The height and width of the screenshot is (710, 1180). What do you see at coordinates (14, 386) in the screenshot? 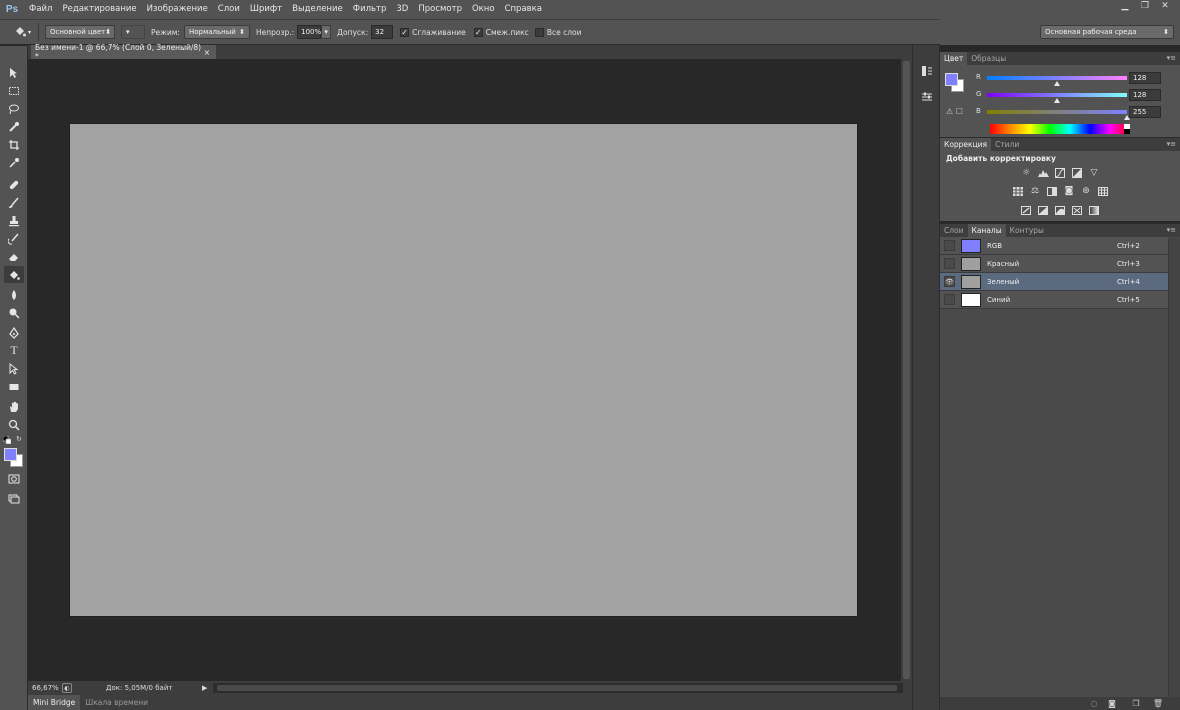
I see `shape-tool` at bounding box center [14, 386].